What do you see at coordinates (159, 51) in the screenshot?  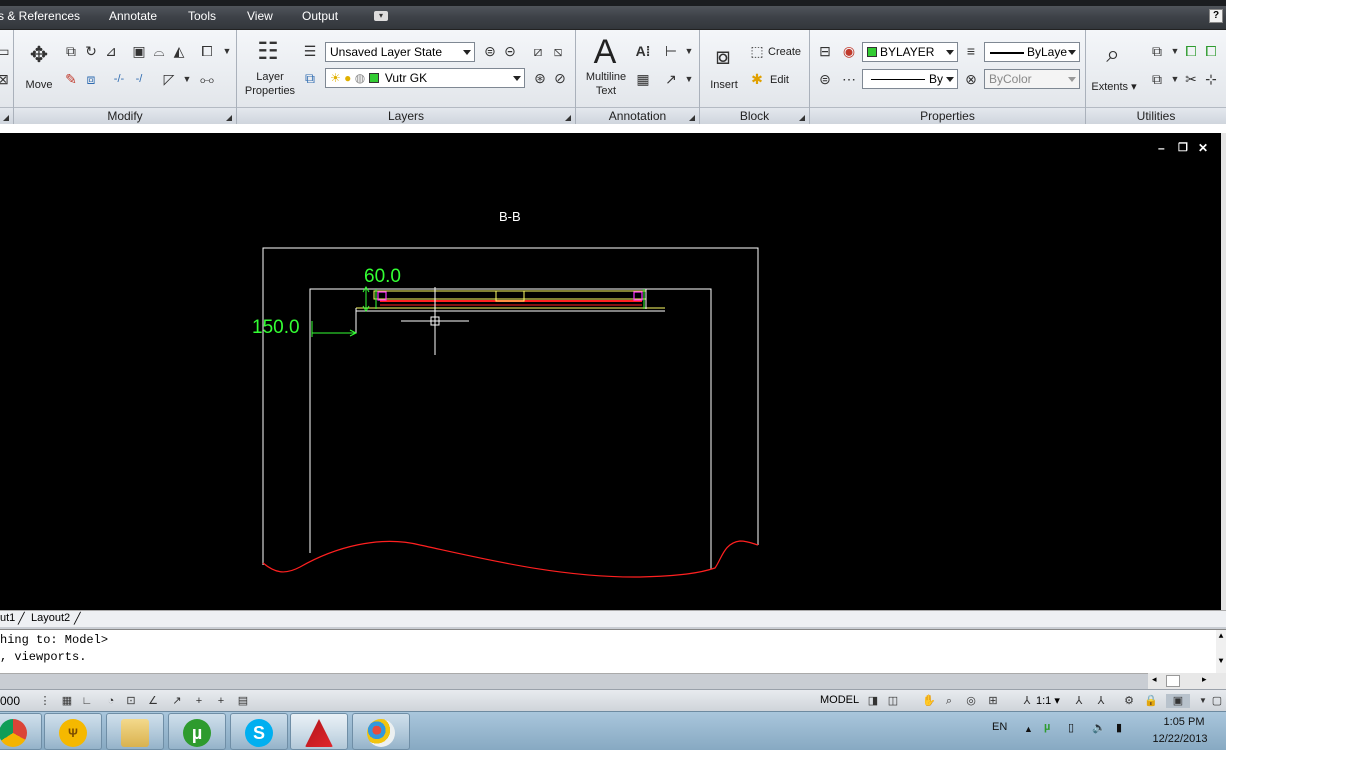 I see `fillet-icon: ⌓` at bounding box center [159, 51].